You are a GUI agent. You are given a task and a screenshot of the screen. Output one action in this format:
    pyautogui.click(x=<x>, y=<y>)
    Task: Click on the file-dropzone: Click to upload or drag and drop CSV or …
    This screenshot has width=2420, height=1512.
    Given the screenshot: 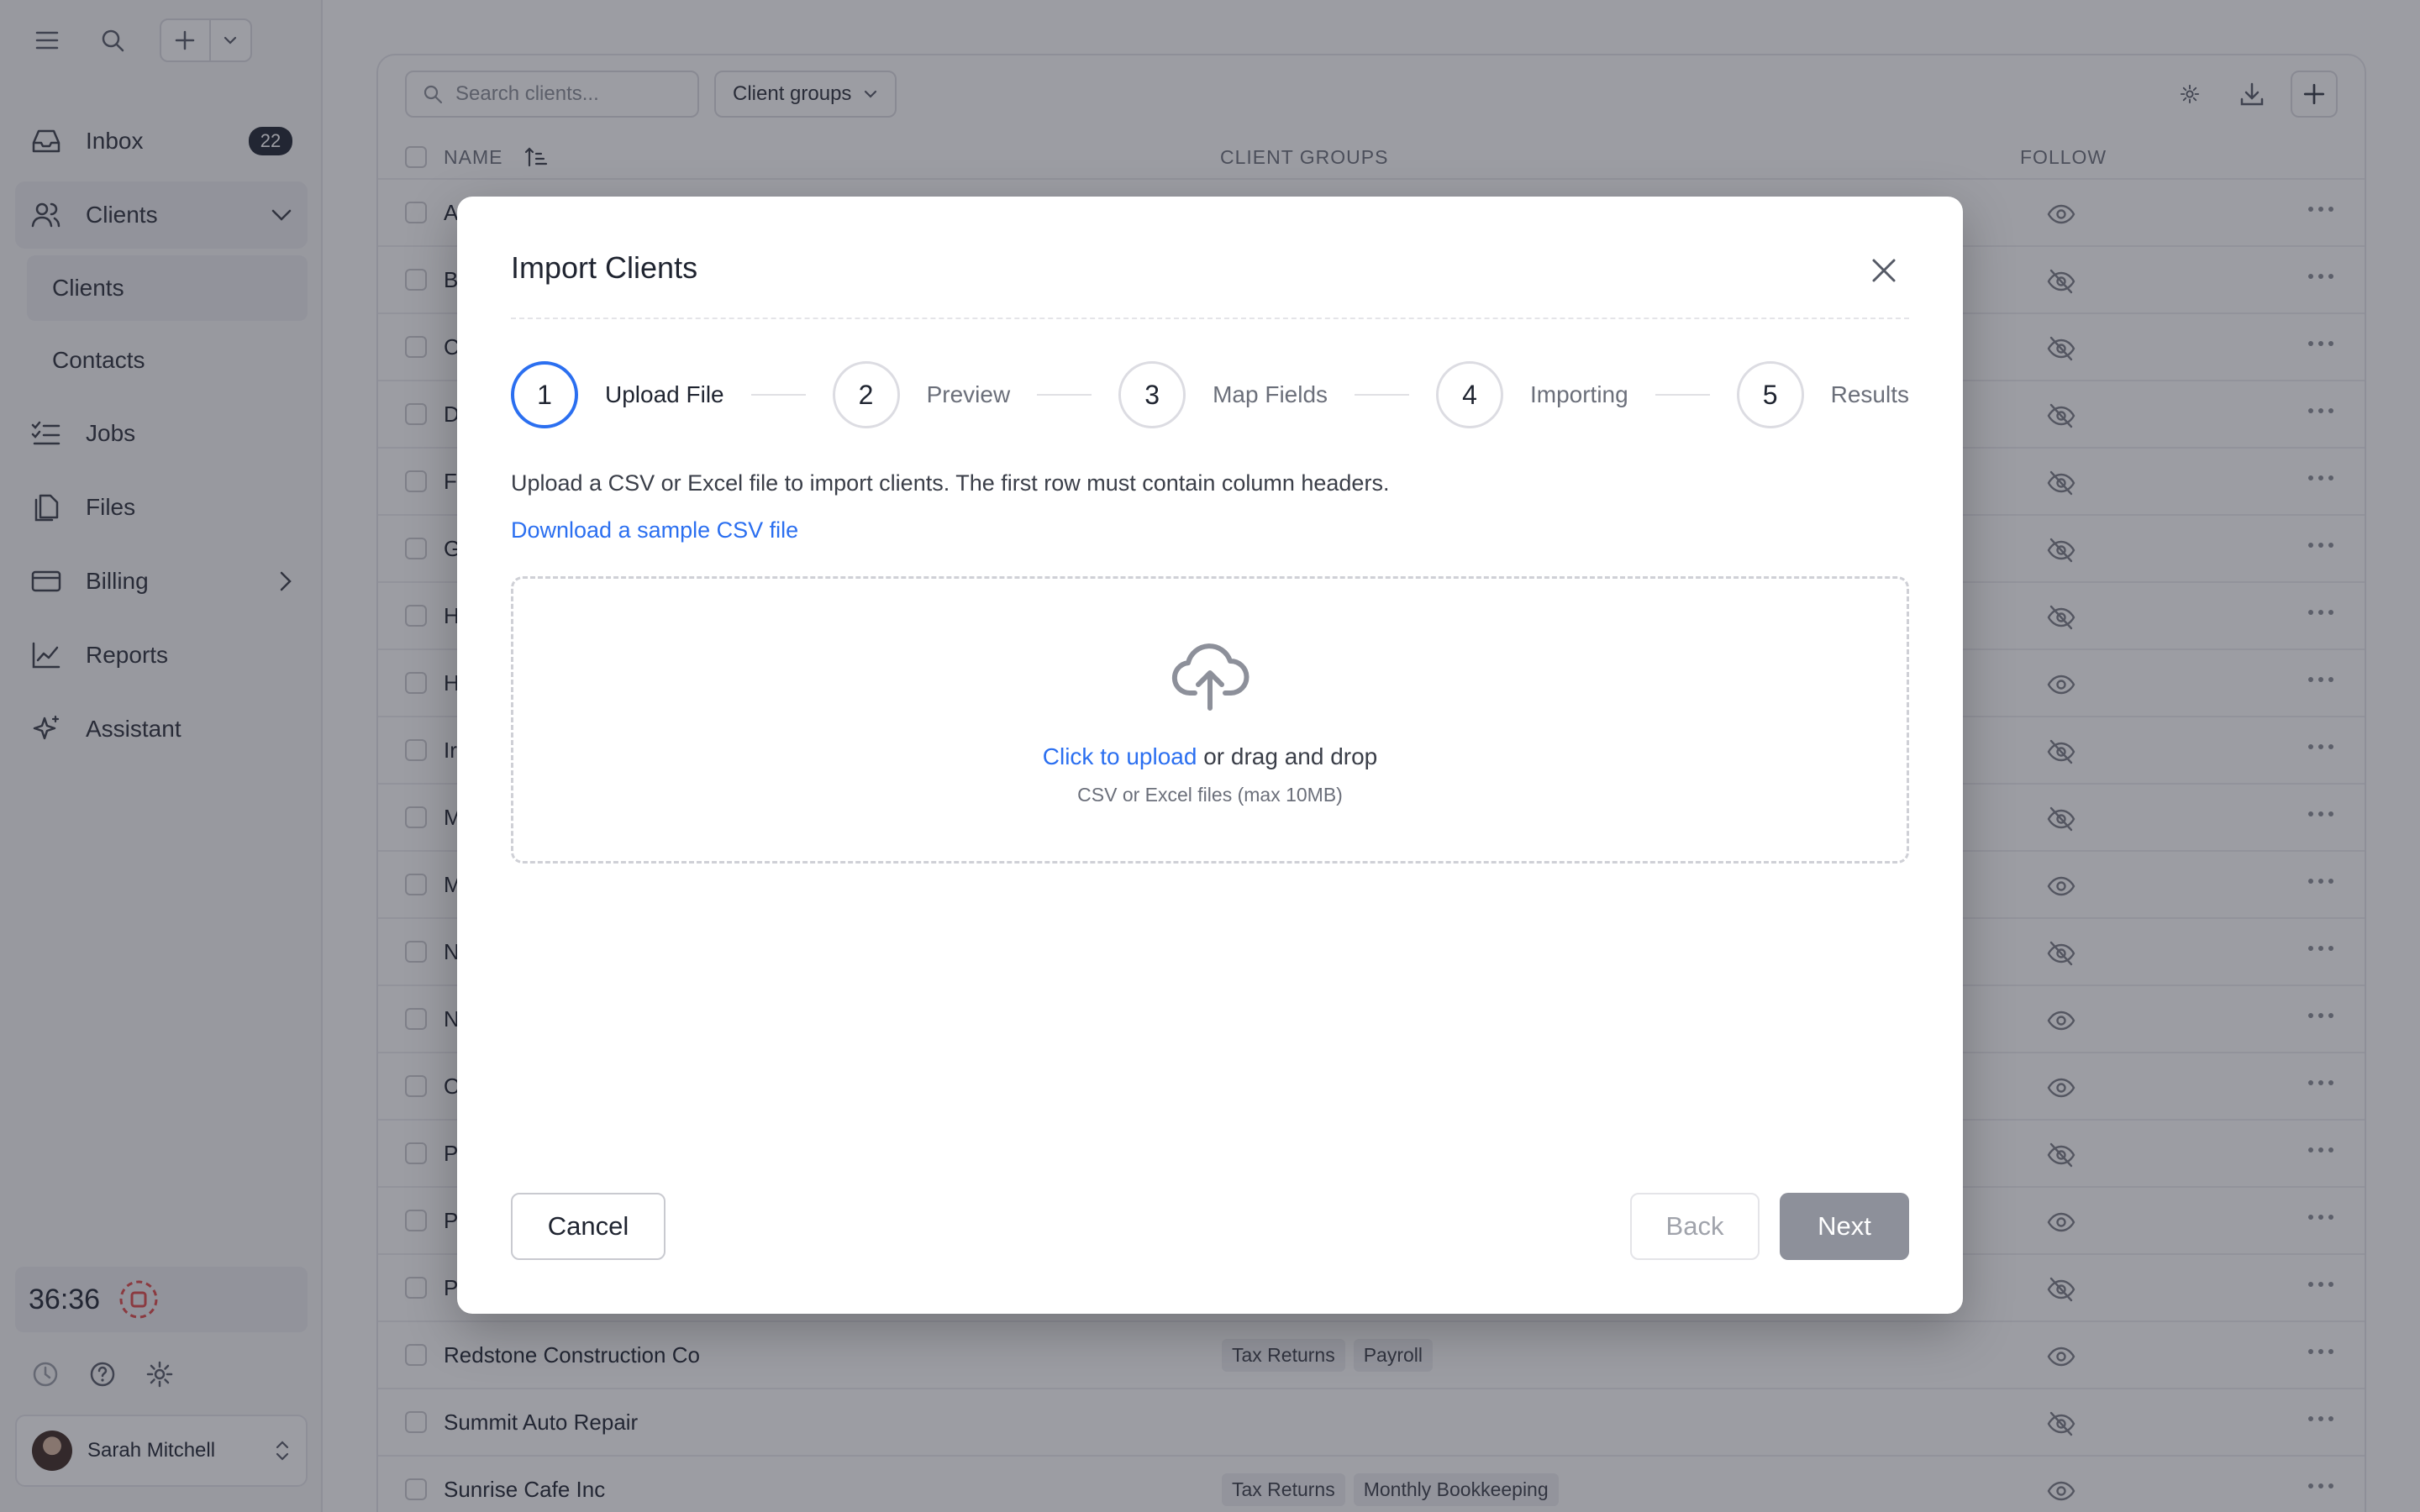 What is the action you would take?
    pyautogui.click(x=1210, y=720)
    